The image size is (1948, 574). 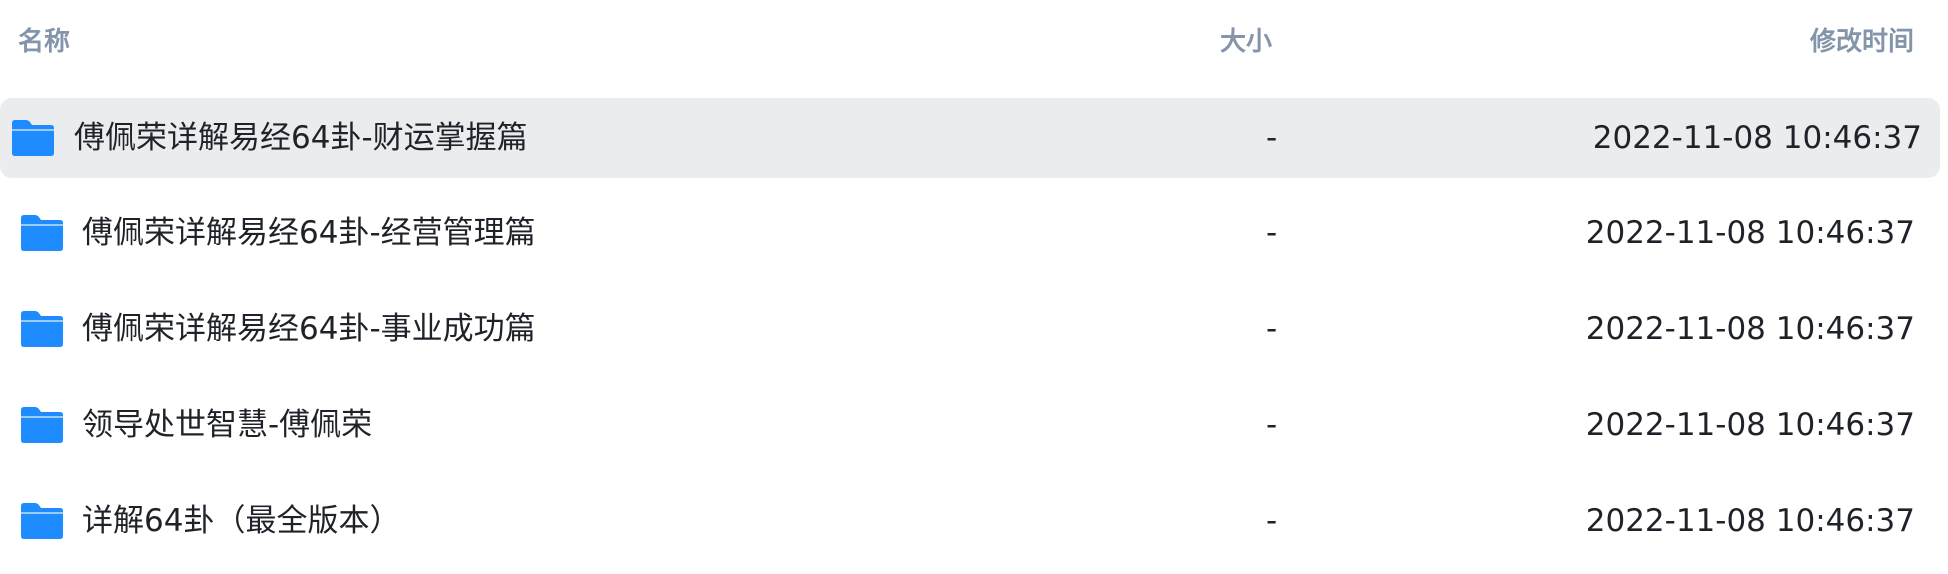 I want to click on file-row: 傅佩荣详解易经64卦-经营管理篇 - 2022-11-08 10:46:37, so click(x=970, y=233).